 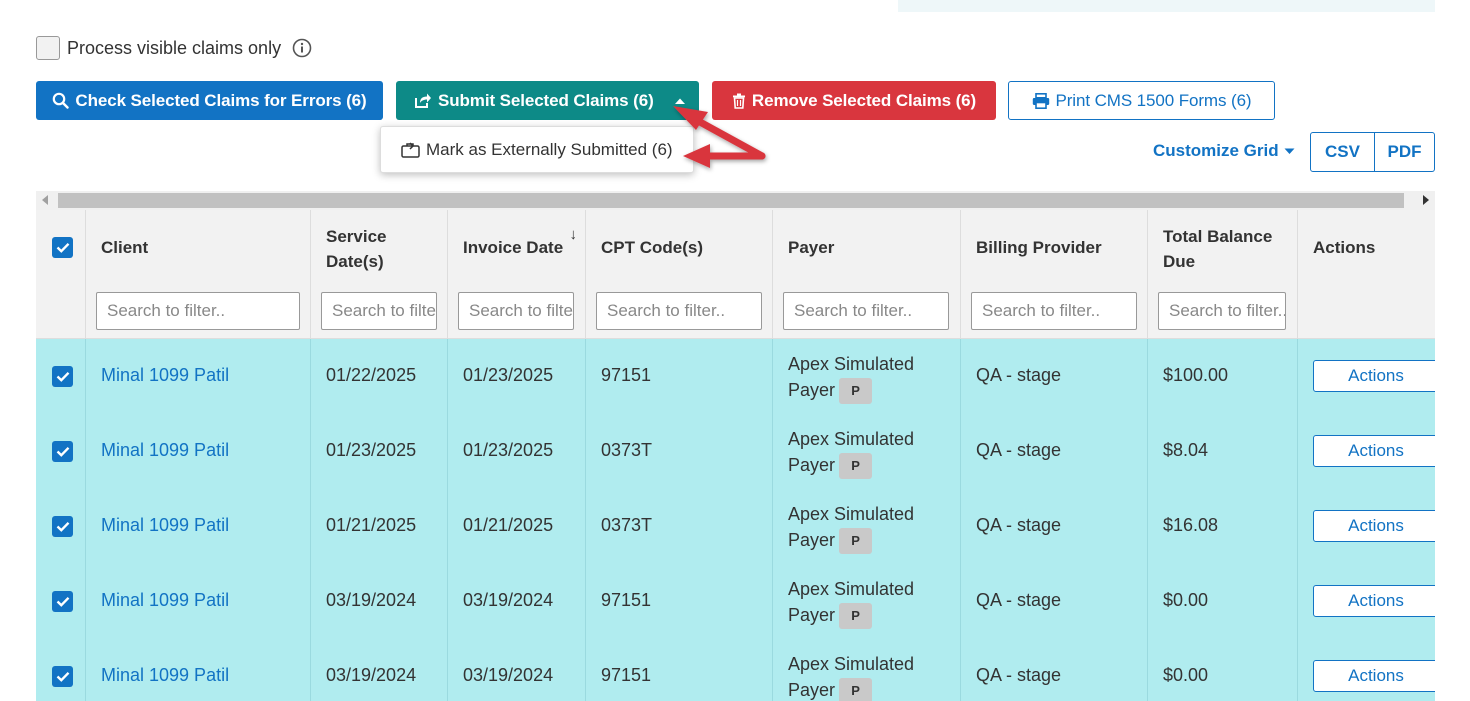 I want to click on service-date-cell: 01/21/2025, so click(x=379, y=526).